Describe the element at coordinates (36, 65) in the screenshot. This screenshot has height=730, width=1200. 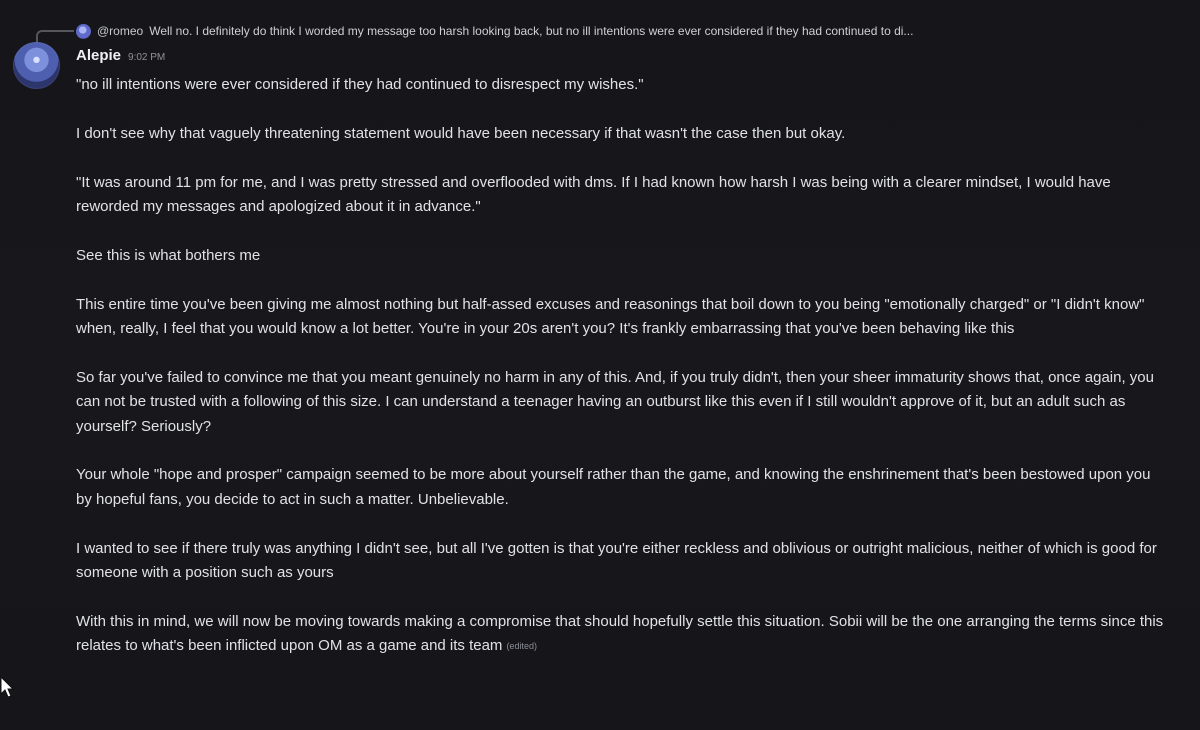
I see `author-avatar-icon` at that location.